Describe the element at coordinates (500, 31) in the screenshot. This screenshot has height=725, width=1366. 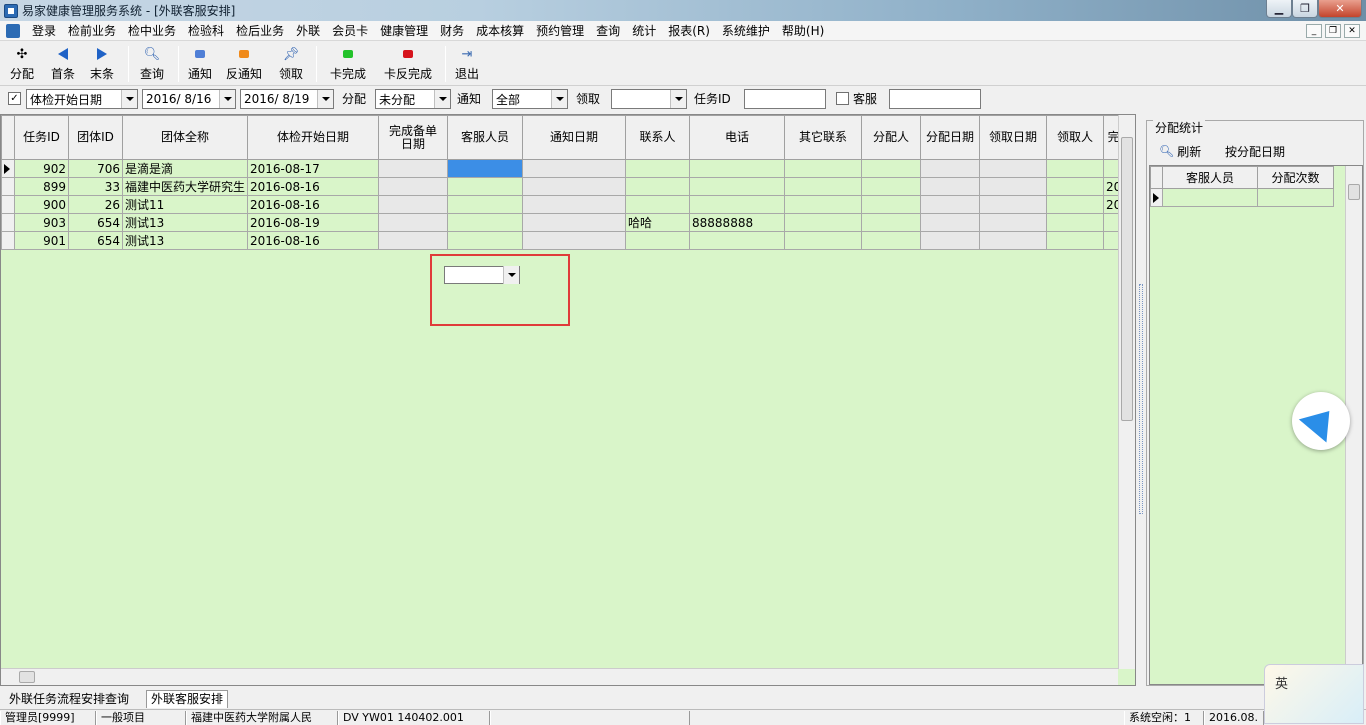
I see `menu-cost: 成本核算` at that location.